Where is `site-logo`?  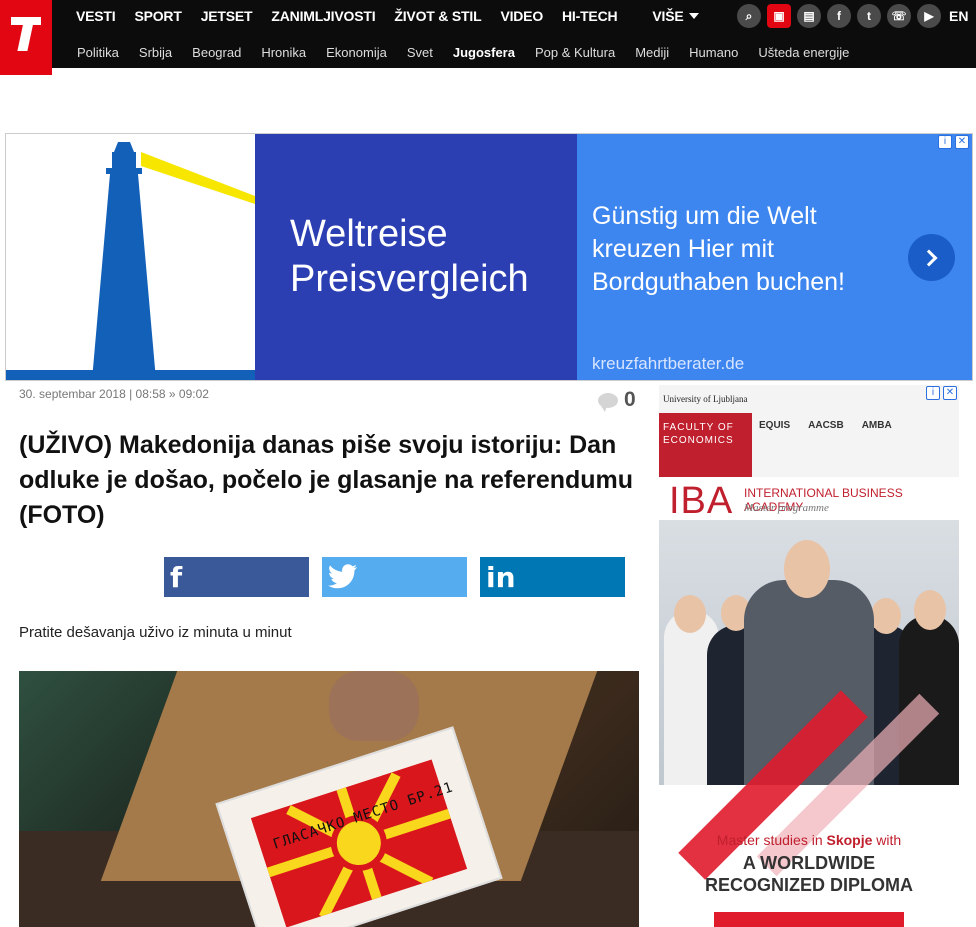
site-logo is located at coordinates (26, 37).